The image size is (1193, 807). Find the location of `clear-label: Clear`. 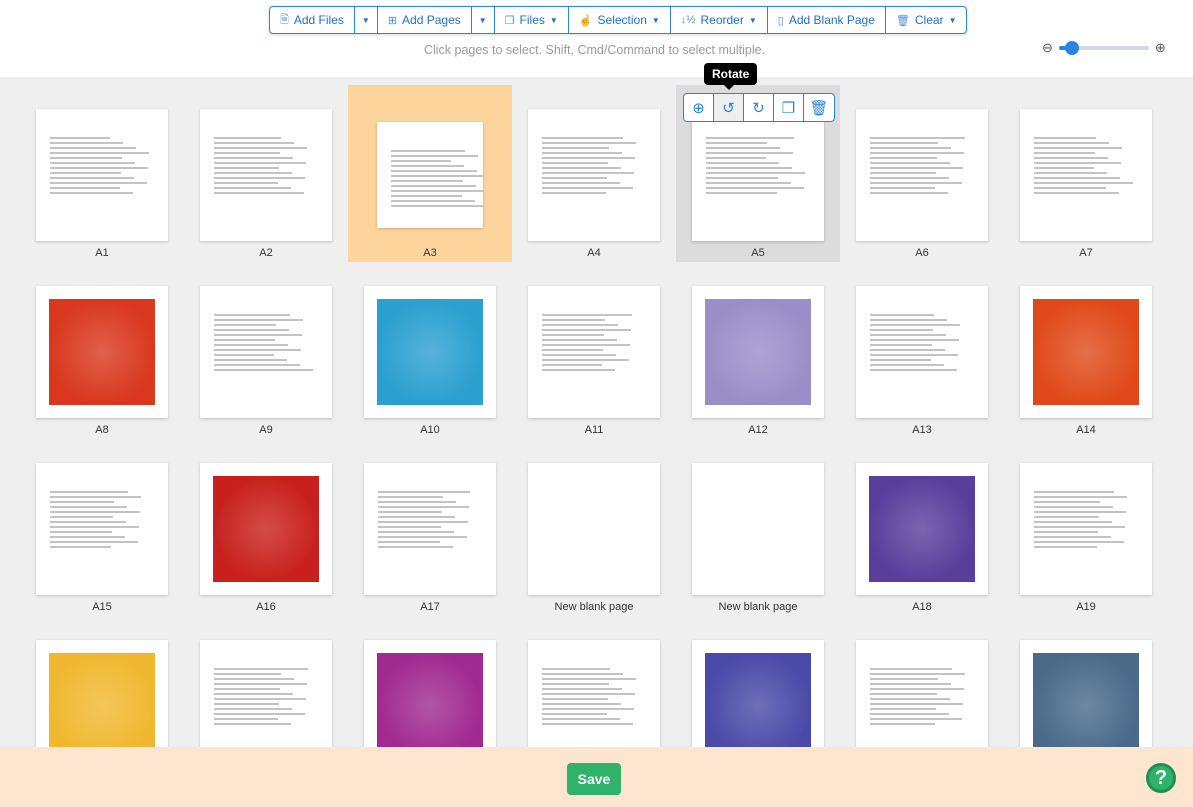

clear-label: Clear is located at coordinates (929, 20).